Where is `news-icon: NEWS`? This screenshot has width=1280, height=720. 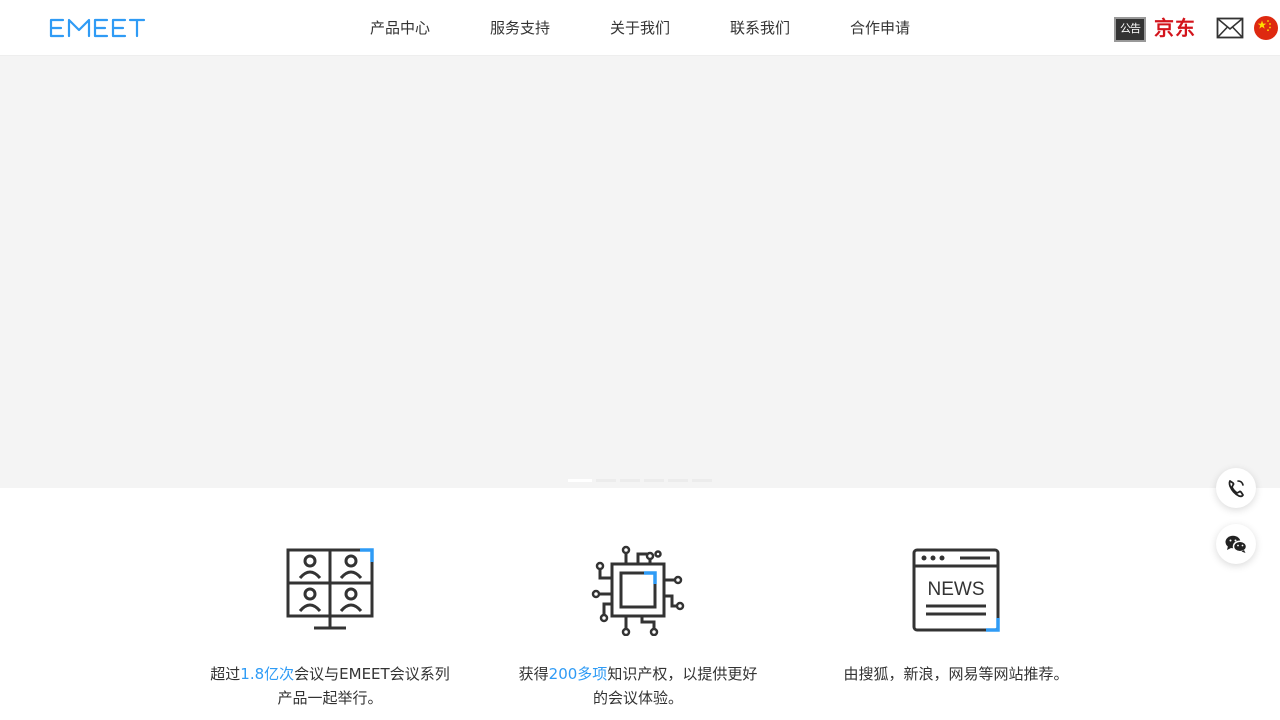
news-icon: NEWS is located at coordinates (956, 590).